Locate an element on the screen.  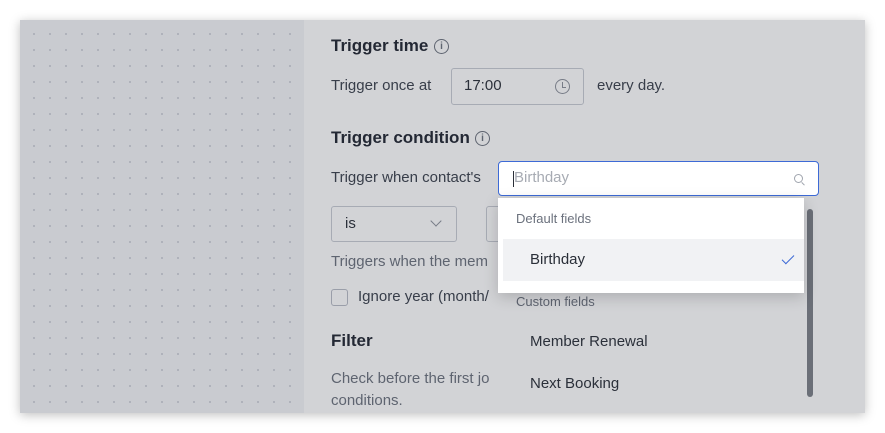
dropdown-option-birthday: Birthday is located at coordinates (653, 260).